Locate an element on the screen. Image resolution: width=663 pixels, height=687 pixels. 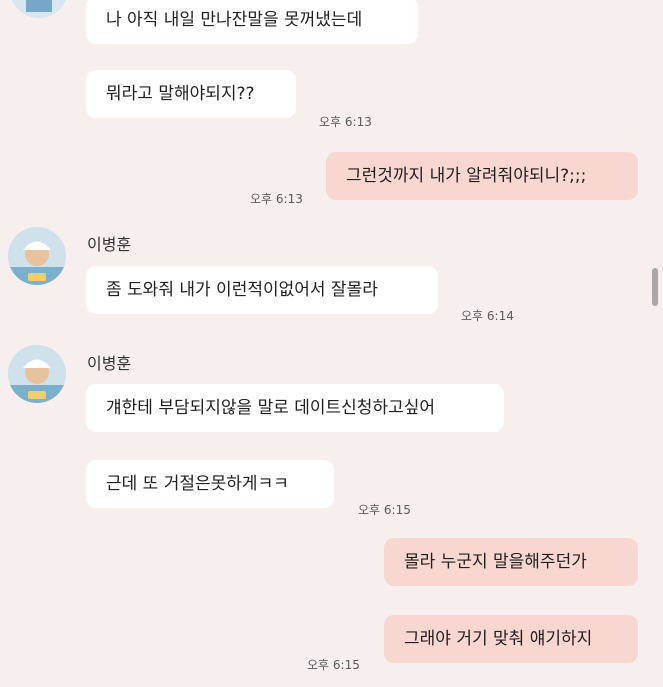
outgoing-message-bubble: 몰라 누군지 말을해주던가 is located at coordinates (511, 562).